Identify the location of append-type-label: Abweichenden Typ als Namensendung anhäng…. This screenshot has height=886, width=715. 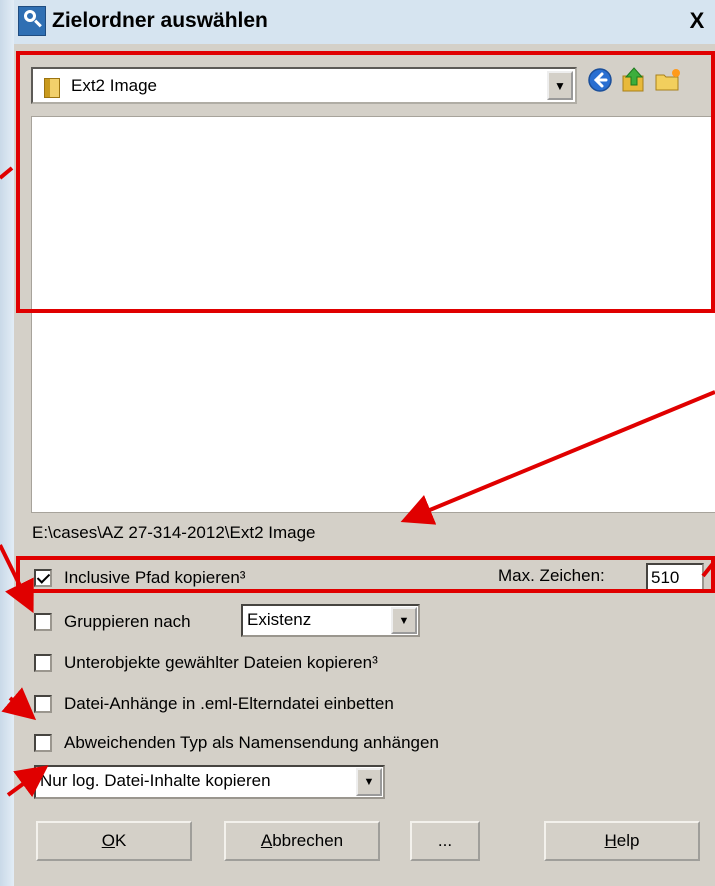
(251, 742).